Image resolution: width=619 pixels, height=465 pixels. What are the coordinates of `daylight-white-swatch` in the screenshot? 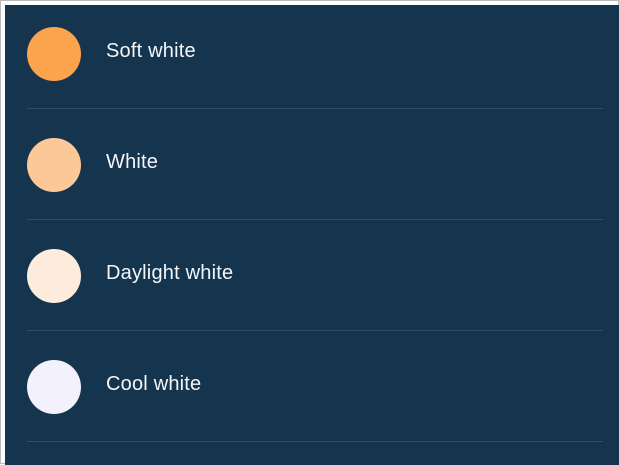 It's located at (54, 276).